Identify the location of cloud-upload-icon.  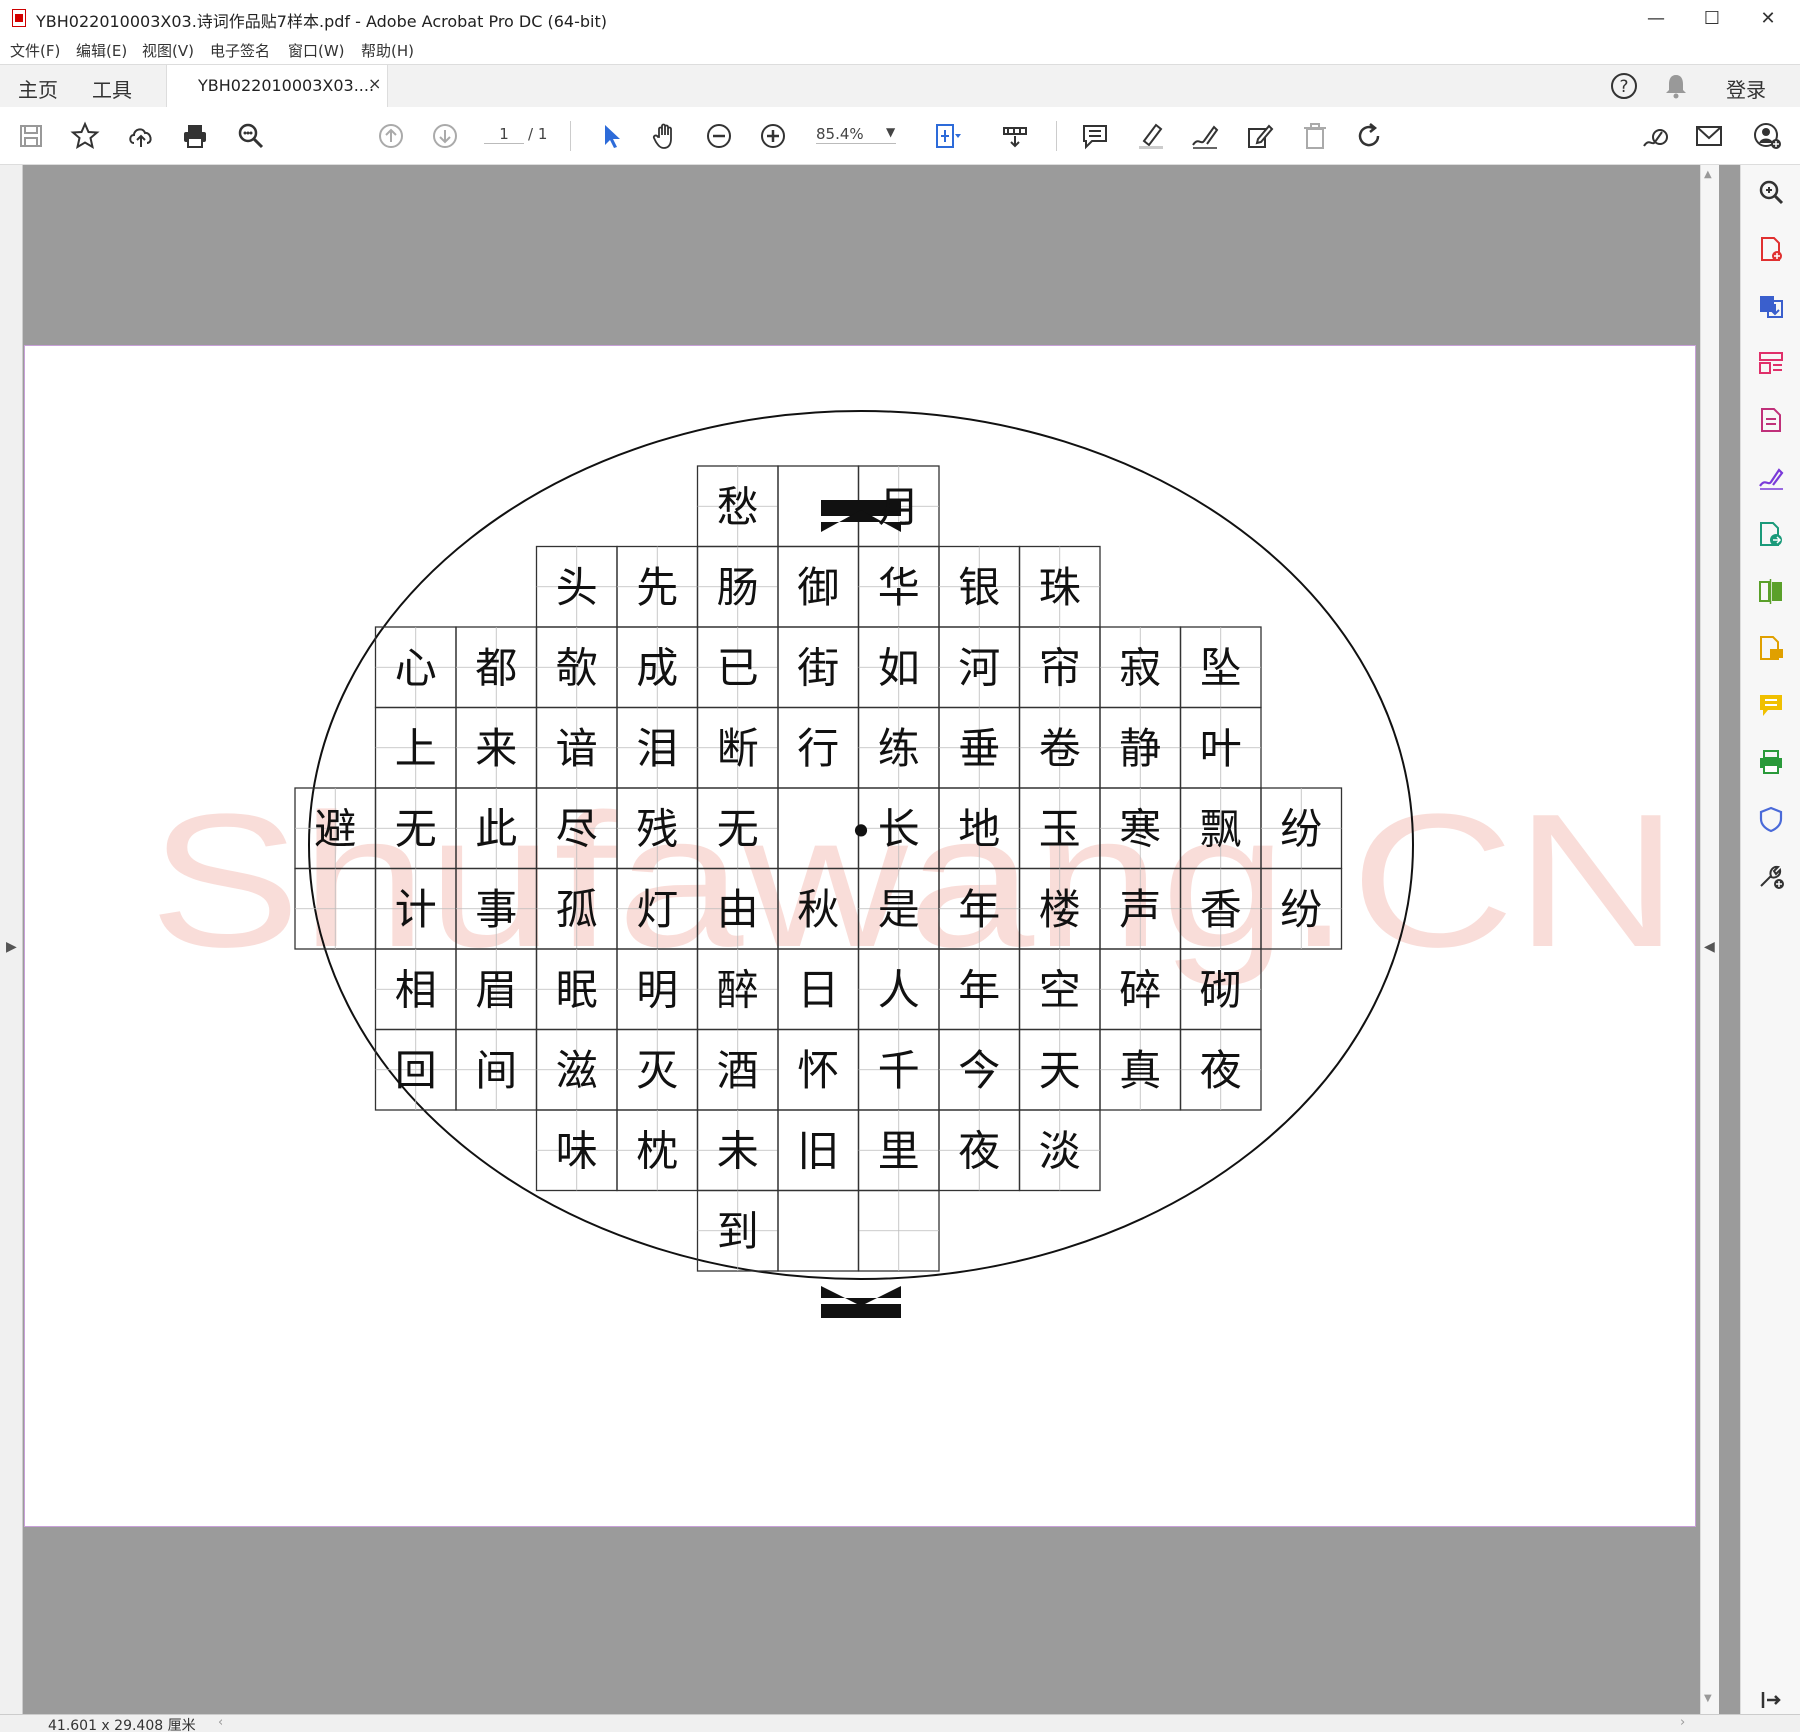
(141, 136).